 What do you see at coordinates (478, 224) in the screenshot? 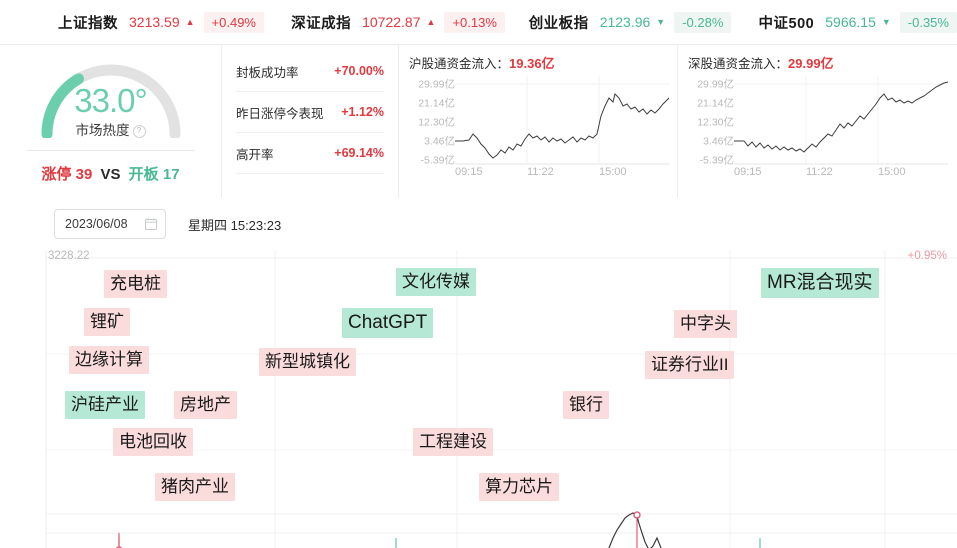
I see `date-toolbar: 2023/06/08 星期四 15:23:23` at bounding box center [478, 224].